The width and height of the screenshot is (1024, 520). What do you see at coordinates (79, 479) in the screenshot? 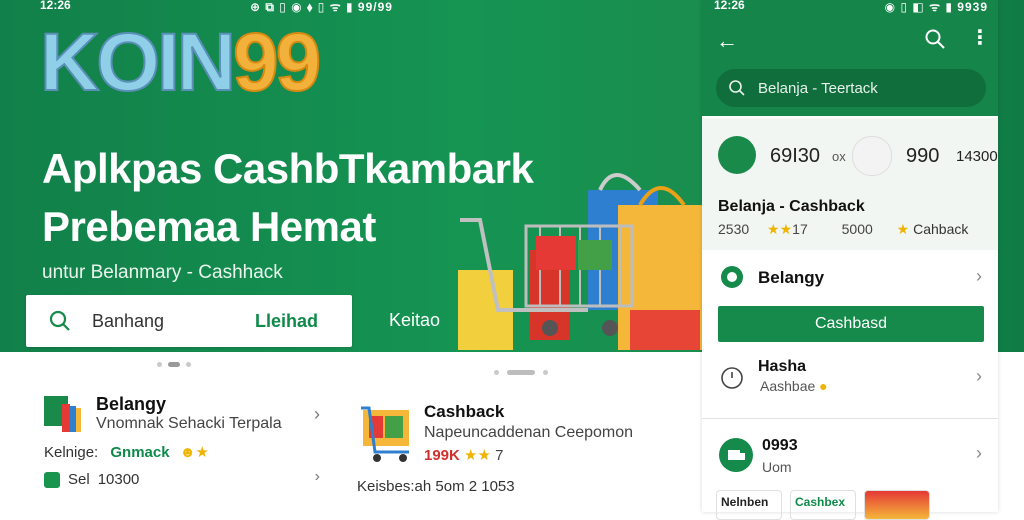
I see `price-label: Sel` at bounding box center [79, 479].